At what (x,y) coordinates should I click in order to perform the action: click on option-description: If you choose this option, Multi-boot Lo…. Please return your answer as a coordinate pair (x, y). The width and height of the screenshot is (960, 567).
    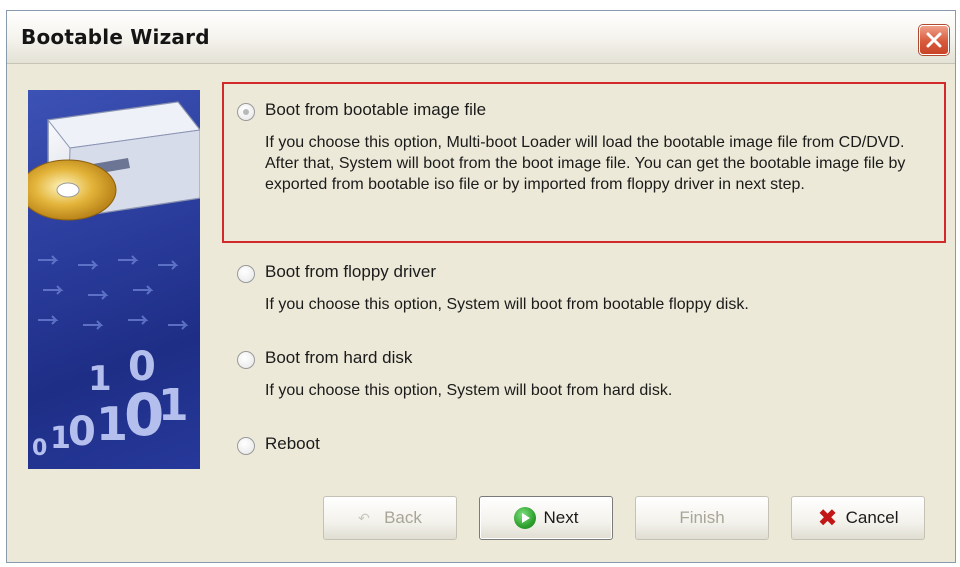
    Looking at the image, I should click on (585, 163).